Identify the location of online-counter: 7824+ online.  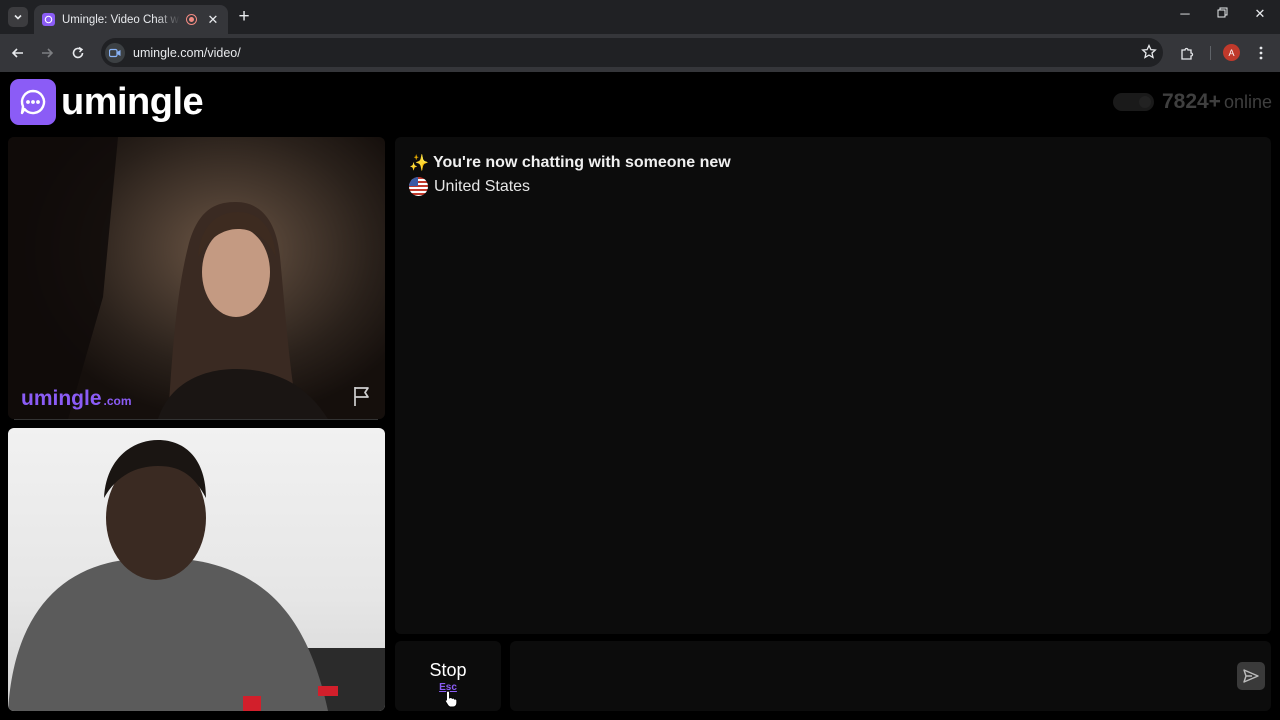
(1192, 102).